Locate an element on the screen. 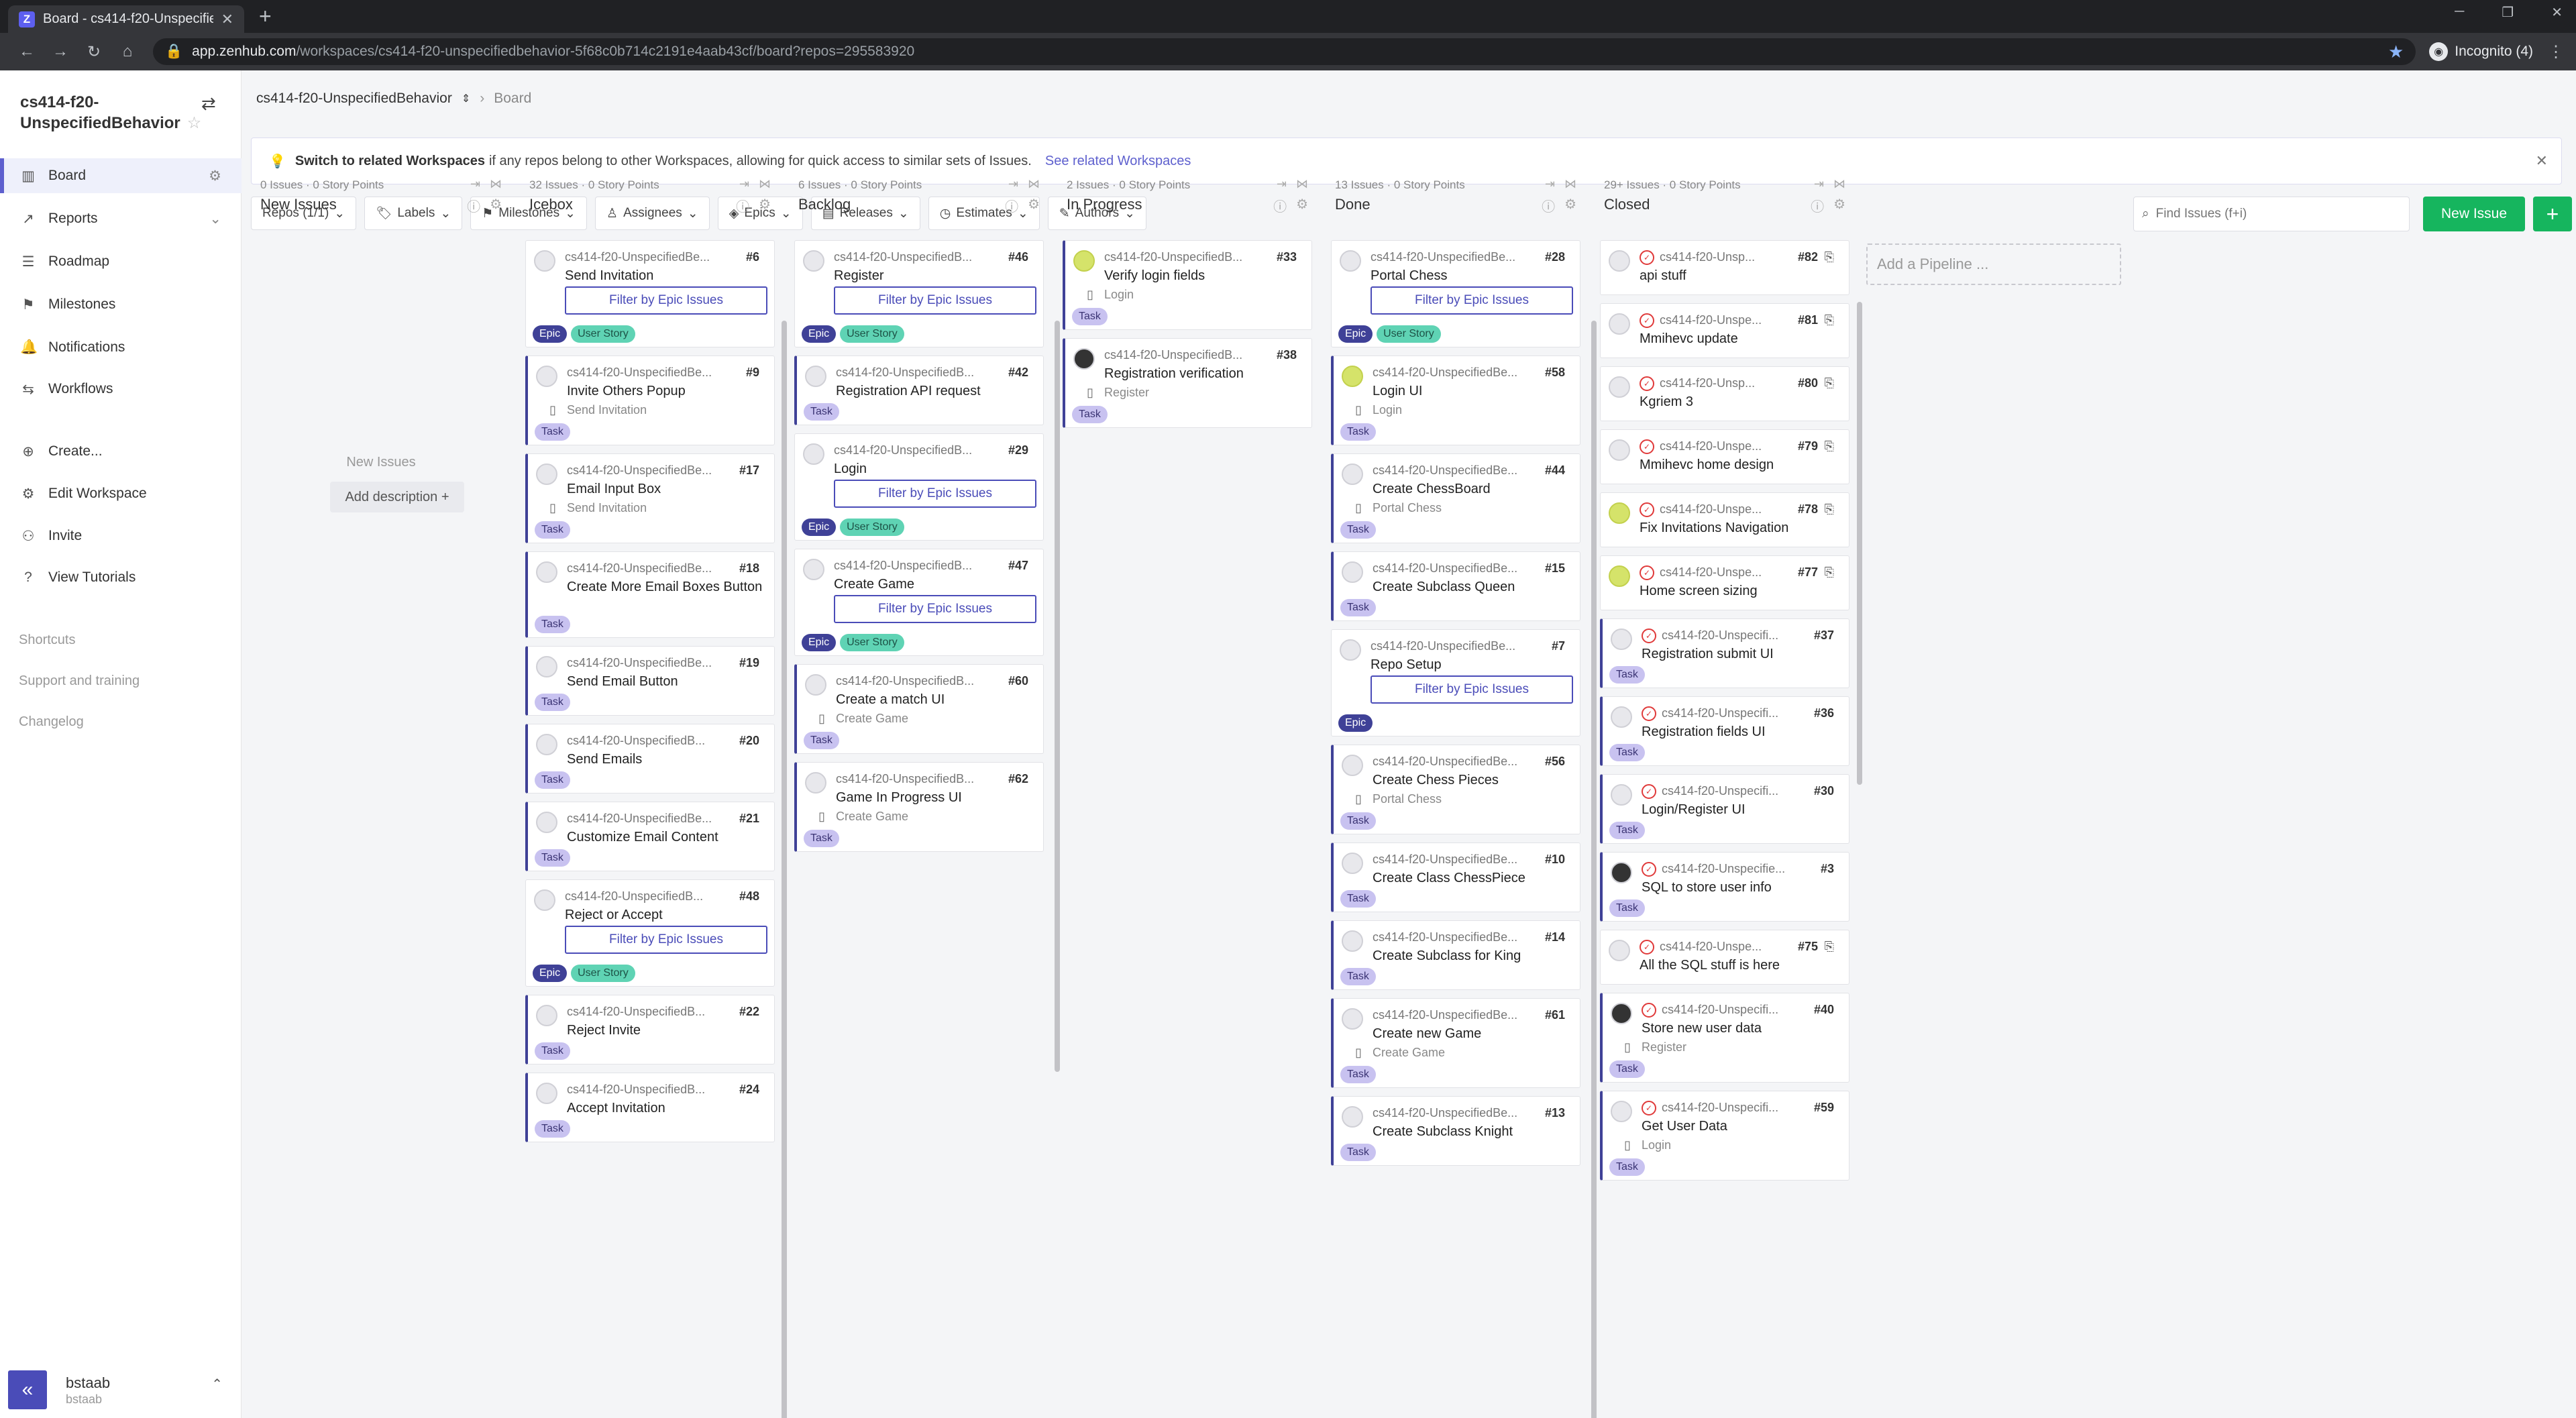  collapse-sidebar-icon: « is located at coordinates (27, 1389).